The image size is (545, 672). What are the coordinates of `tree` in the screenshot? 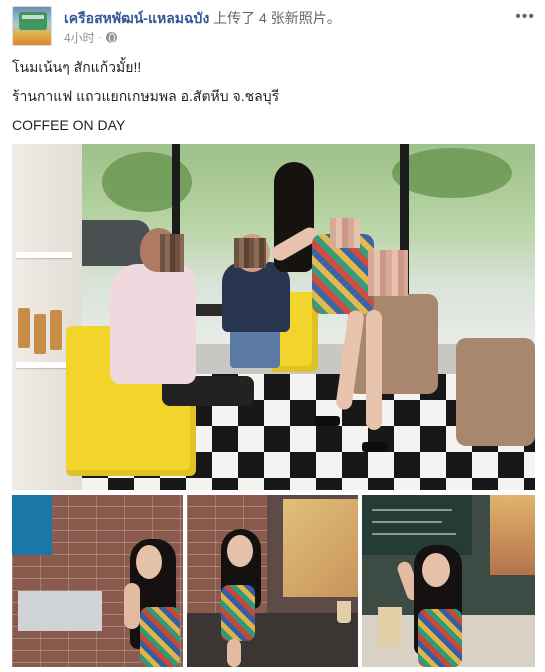 It's located at (452, 173).